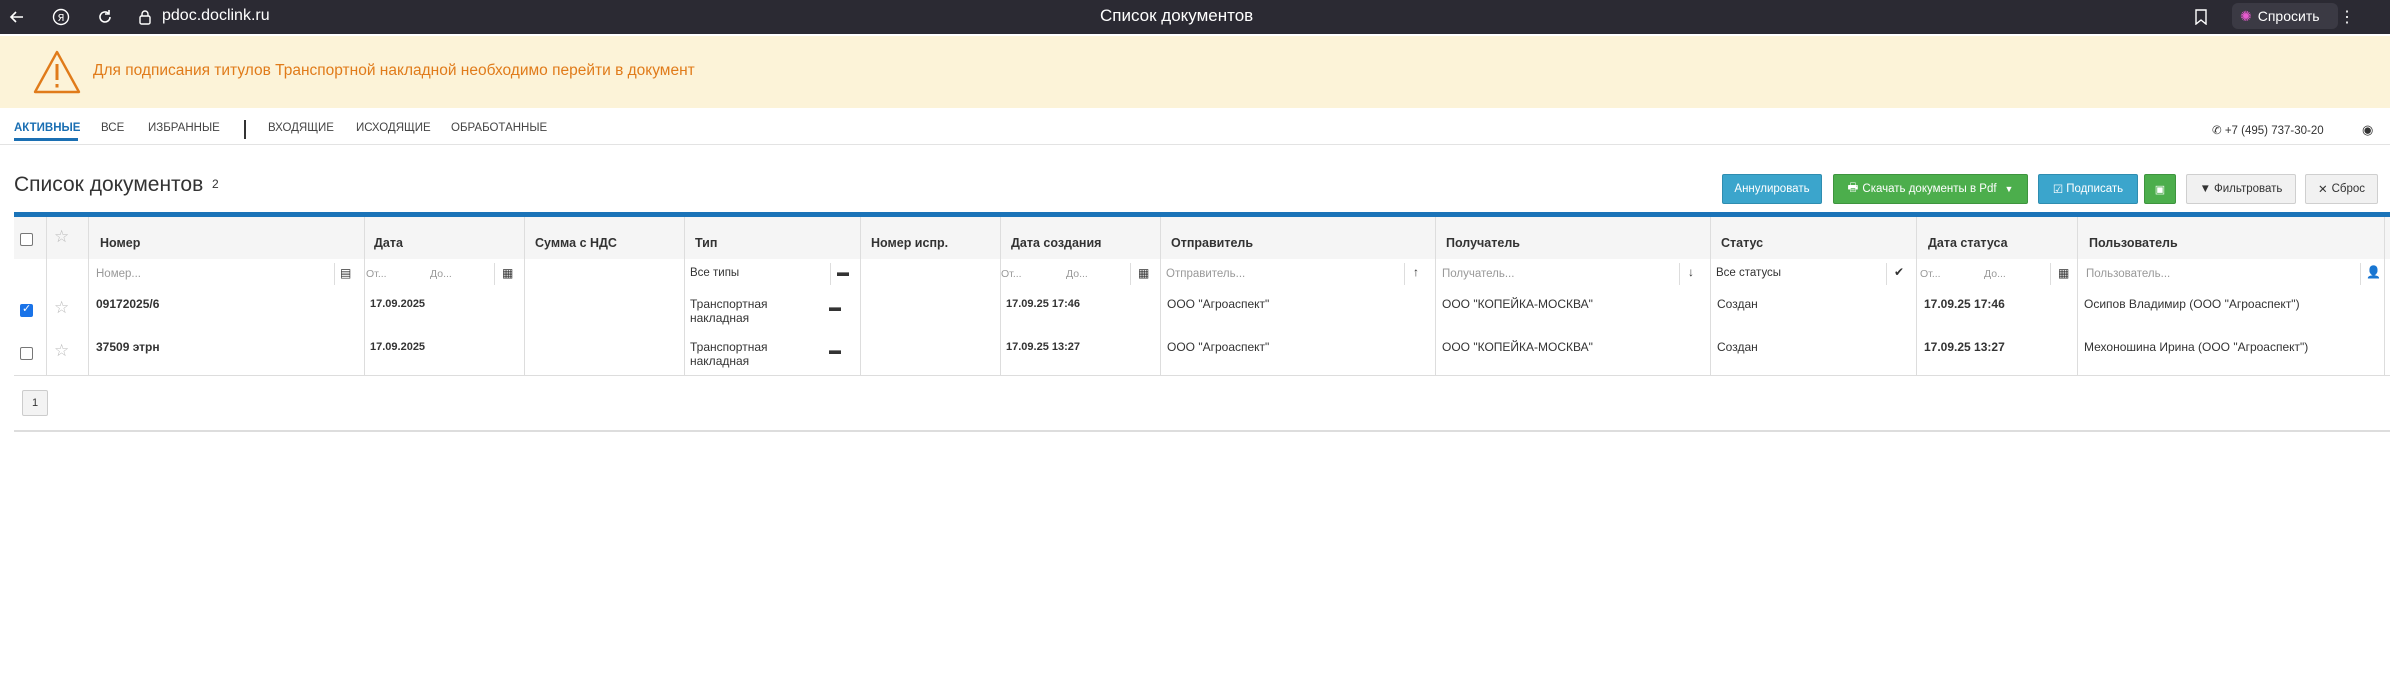 The width and height of the screenshot is (2390, 687). What do you see at coordinates (2192, 304) in the screenshot?
I see `document-user: Осипов Владимир (ООО "Агроаспект")` at bounding box center [2192, 304].